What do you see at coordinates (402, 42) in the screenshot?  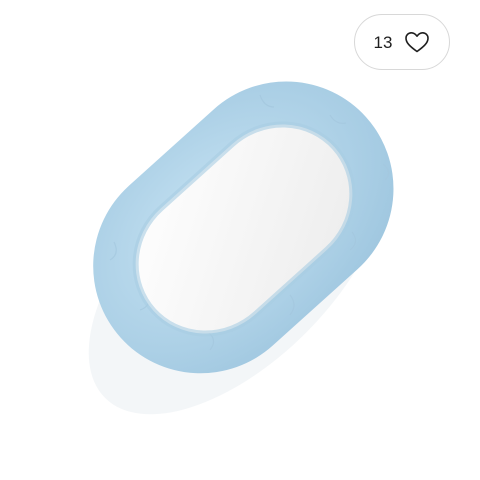 I see `favorite-button: 13` at bounding box center [402, 42].